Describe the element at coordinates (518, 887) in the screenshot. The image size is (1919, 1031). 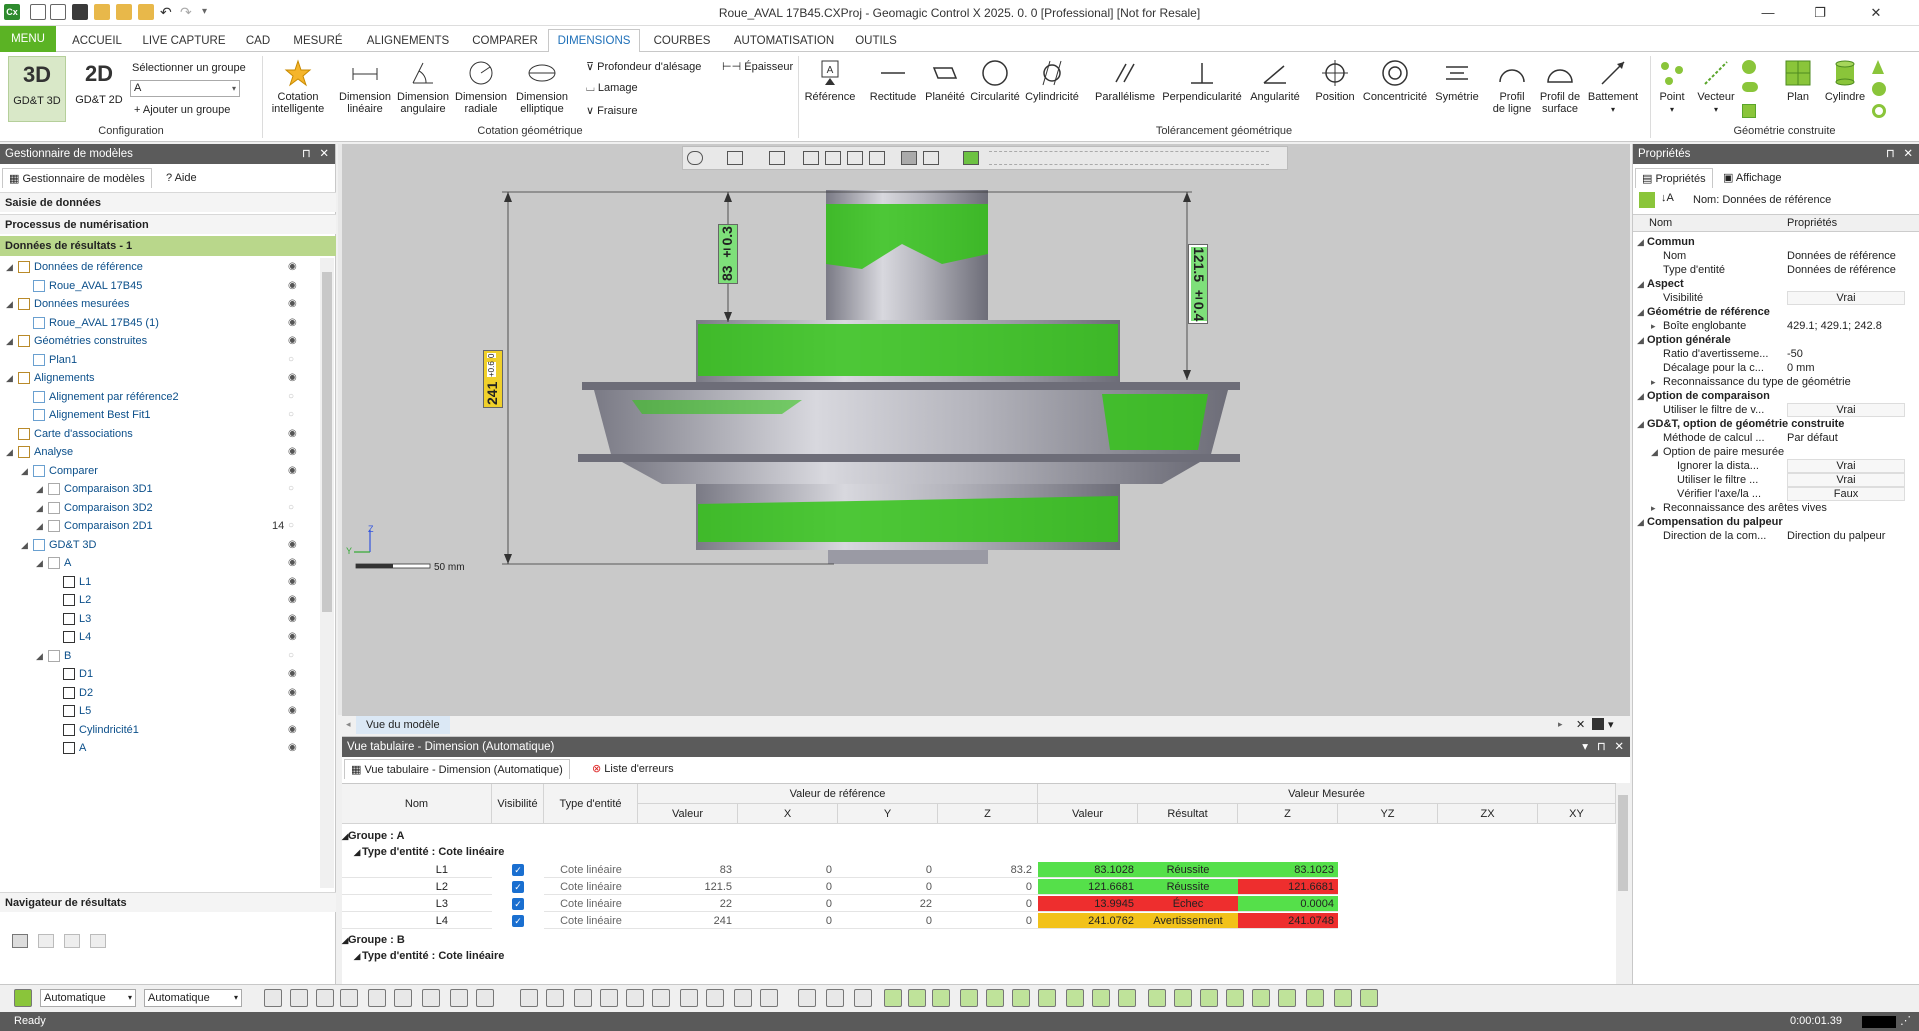
I see `visibility-checkbox: ✓` at that location.